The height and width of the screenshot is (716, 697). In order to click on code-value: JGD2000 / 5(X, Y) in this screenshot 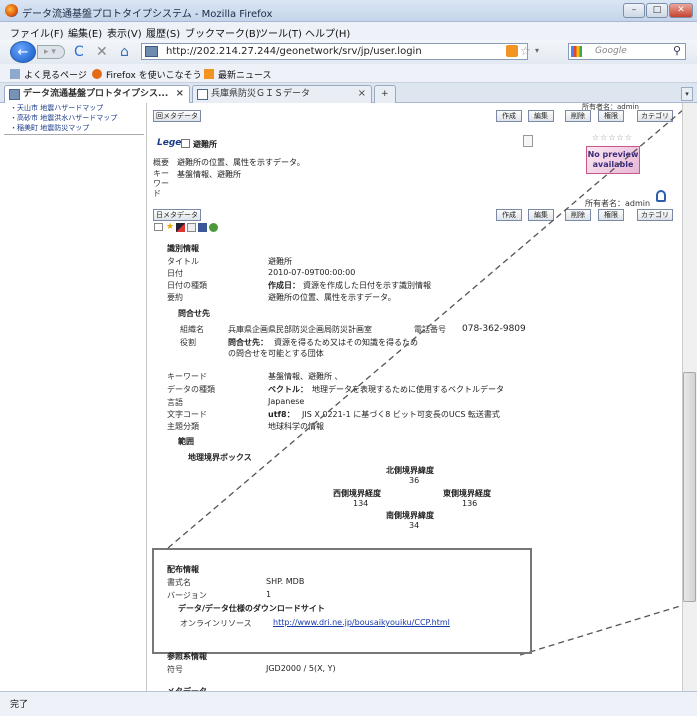, I will do `click(301, 668)`.